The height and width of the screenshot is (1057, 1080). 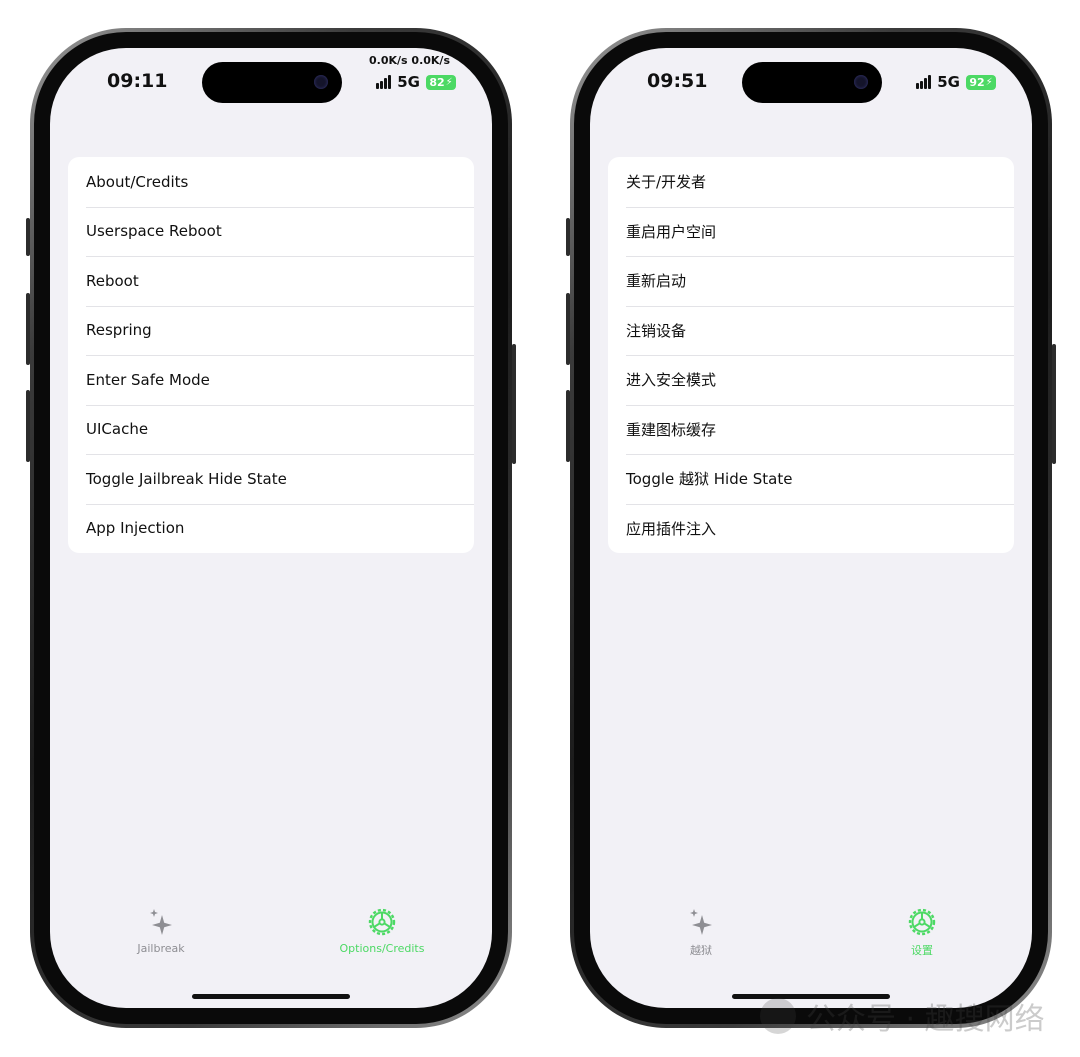 I want to click on tab-jailbreak: 越狱, so click(x=701, y=932).